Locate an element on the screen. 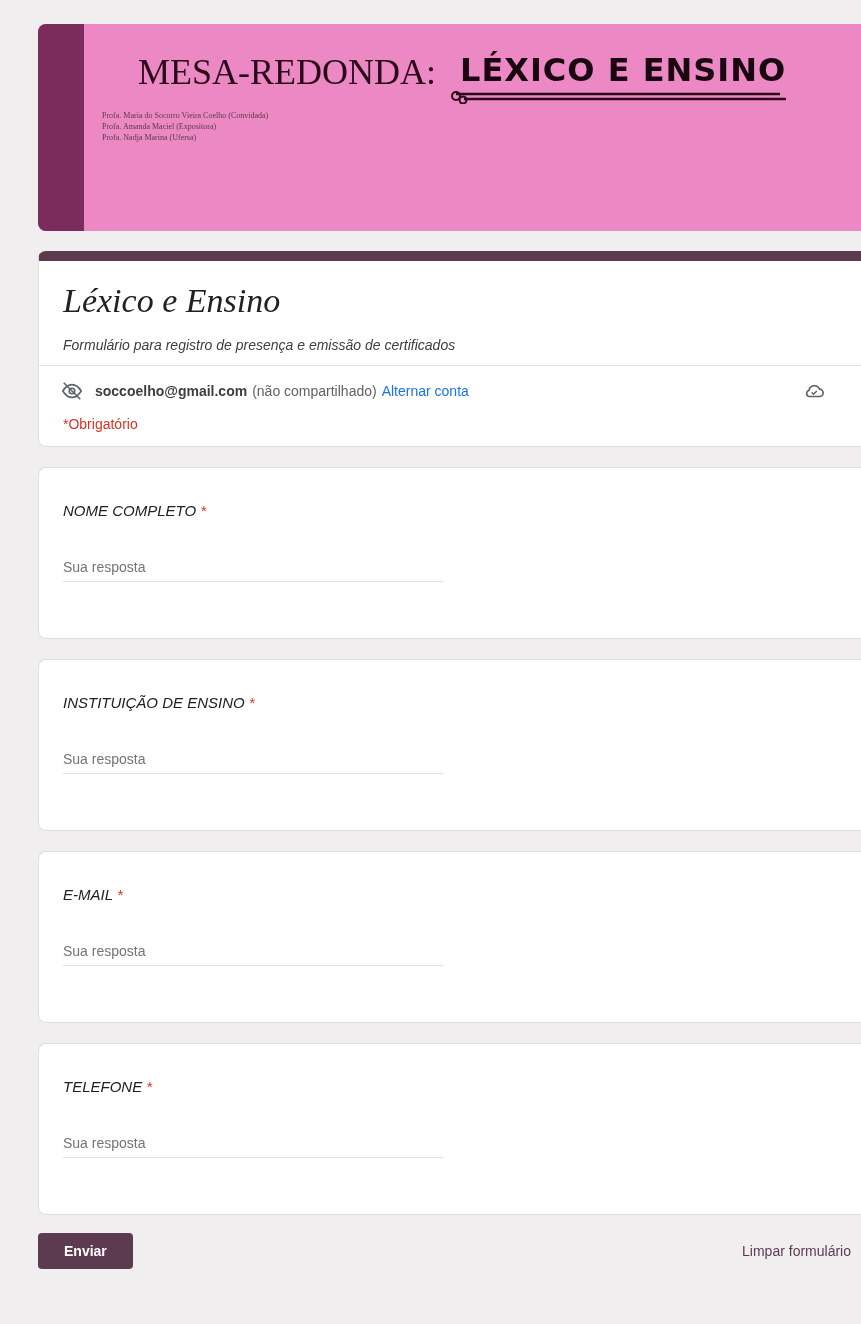 This screenshot has height=1324, width=861. banner-title: MESA-REDONDA: is located at coordinates (287, 72).